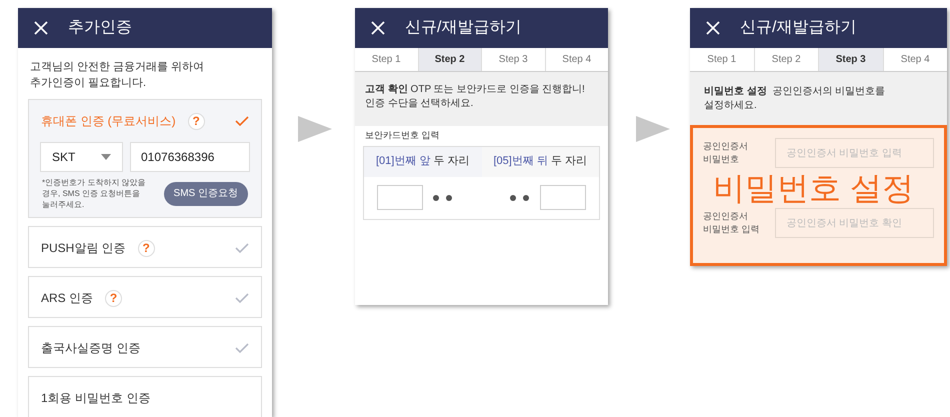 The height and width of the screenshot is (417, 950). I want to click on intro-text: 고객 확인 OTP 또는 보안카드로 인증을 진행합니! 인증 수단을 선택하세요., so click(475, 97).